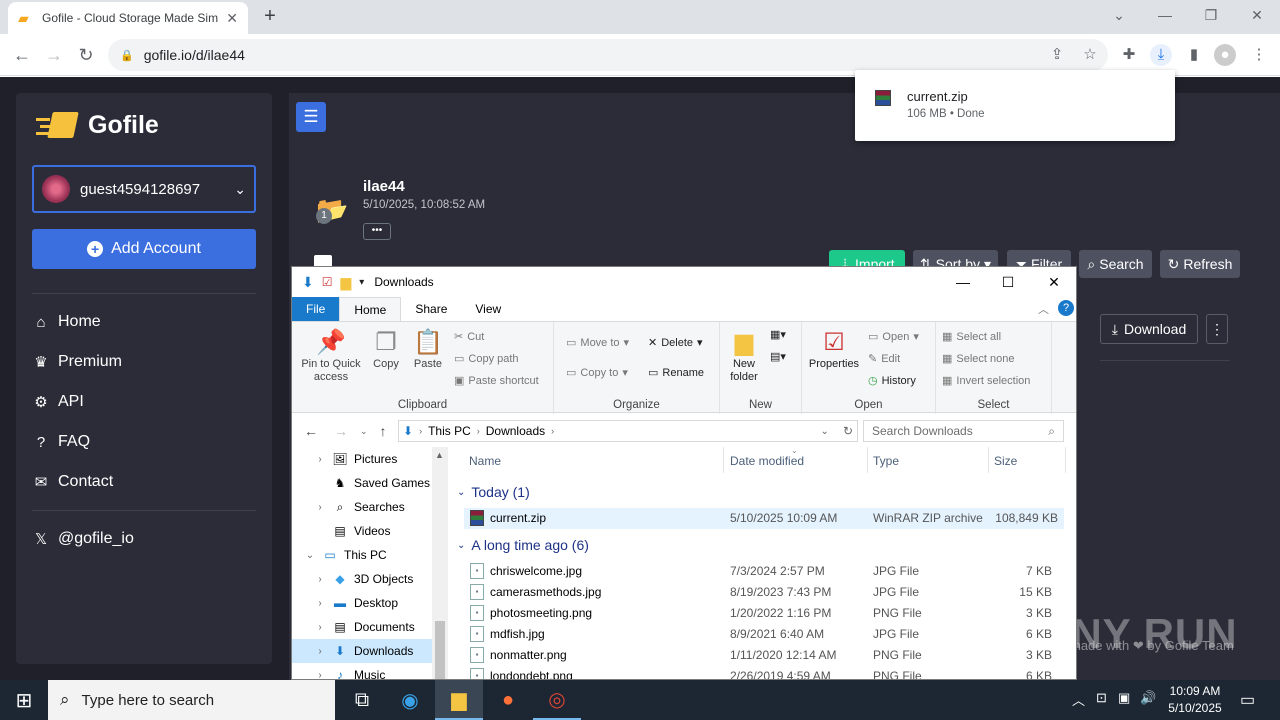  What do you see at coordinates (316, 309) in the screenshot?
I see `tab-file: File` at bounding box center [316, 309].